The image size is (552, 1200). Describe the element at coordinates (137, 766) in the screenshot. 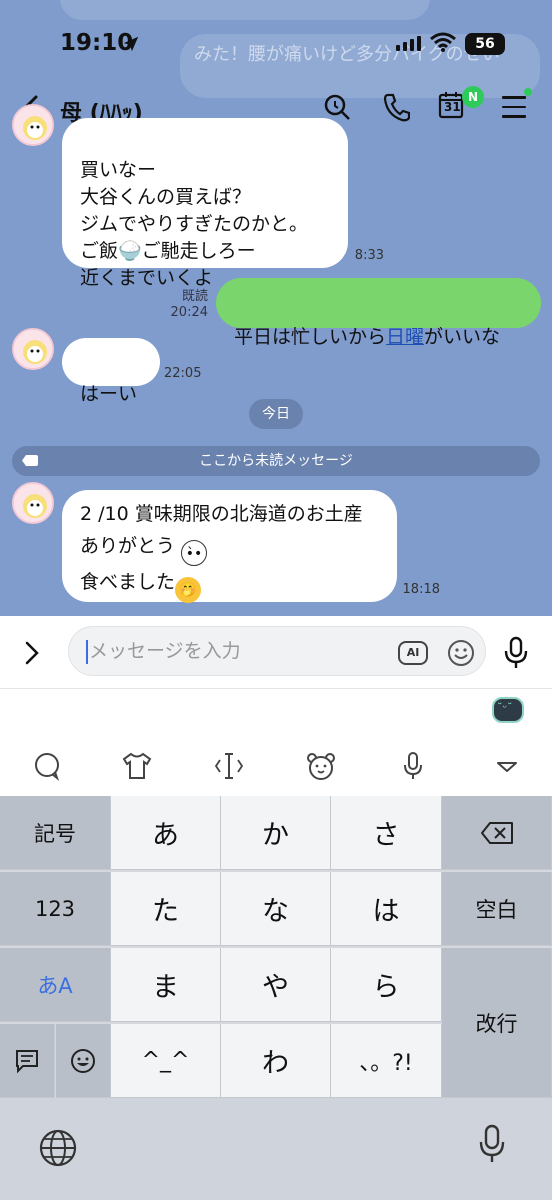

I see `shirt-icon` at that location.